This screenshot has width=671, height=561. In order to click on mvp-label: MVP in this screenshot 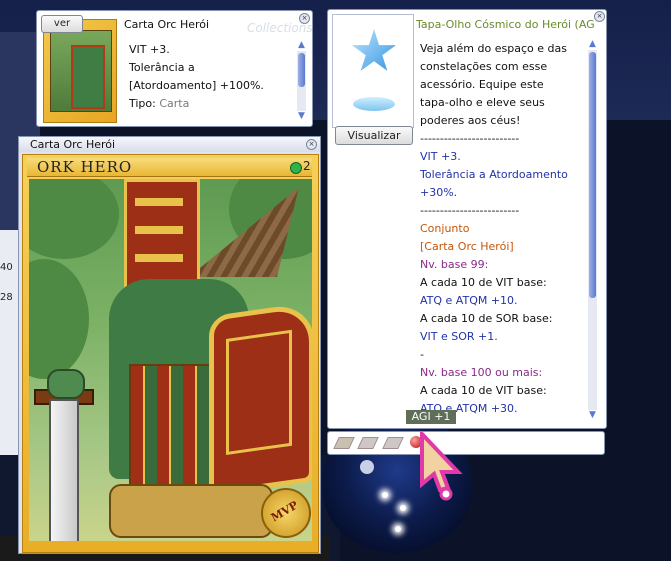, I will do `click(284, 511)`.